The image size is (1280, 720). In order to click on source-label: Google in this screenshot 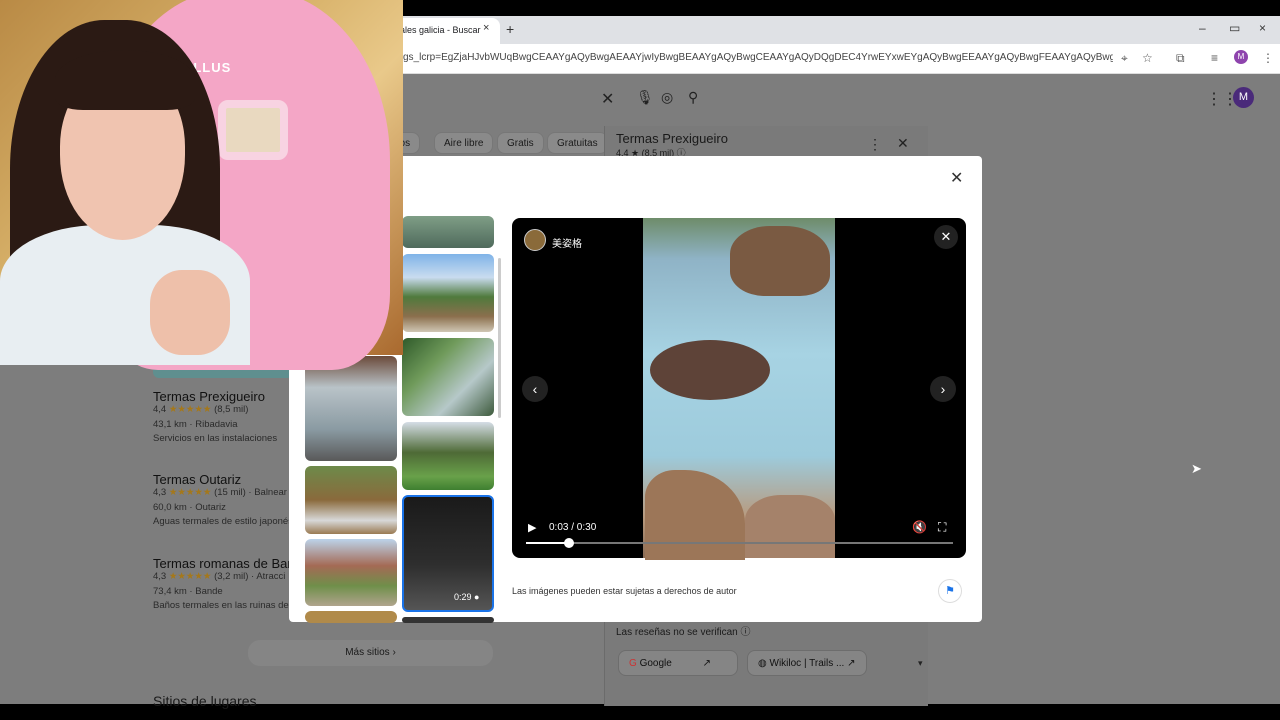, I will do `click(655, 663)`.